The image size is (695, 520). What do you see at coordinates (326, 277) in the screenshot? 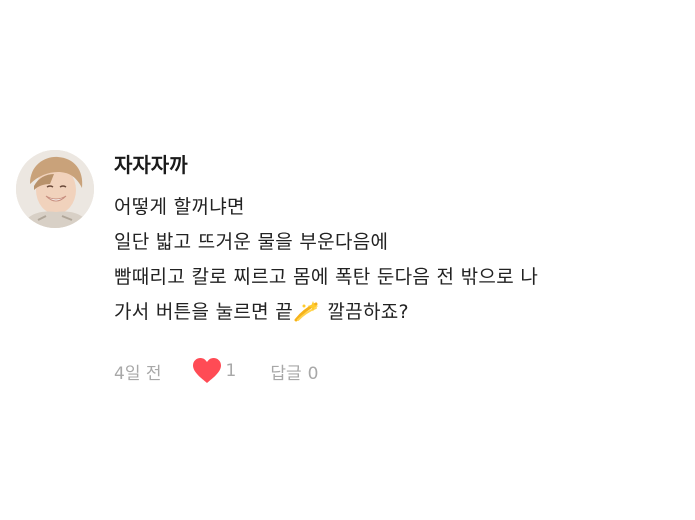
I see `comment-line-3: 빰때리고 칼로 찌르고 몸에 폭탄 둔다음 전 밖으로 나` at bounding box center [326, 277].